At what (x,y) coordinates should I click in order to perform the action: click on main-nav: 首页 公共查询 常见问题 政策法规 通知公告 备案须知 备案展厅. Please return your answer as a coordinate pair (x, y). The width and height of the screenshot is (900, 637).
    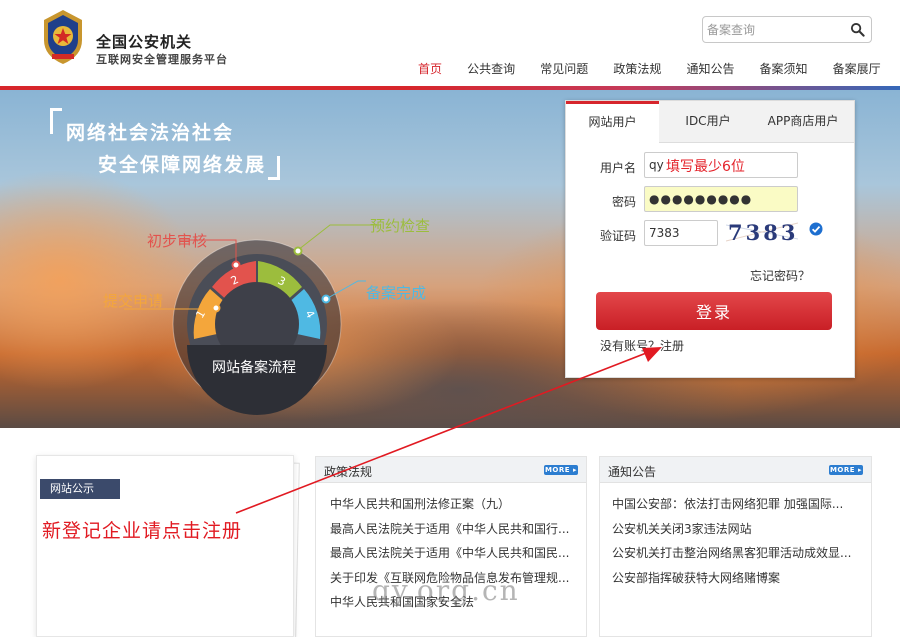
    Looking at the image, I should click on (649, 68).